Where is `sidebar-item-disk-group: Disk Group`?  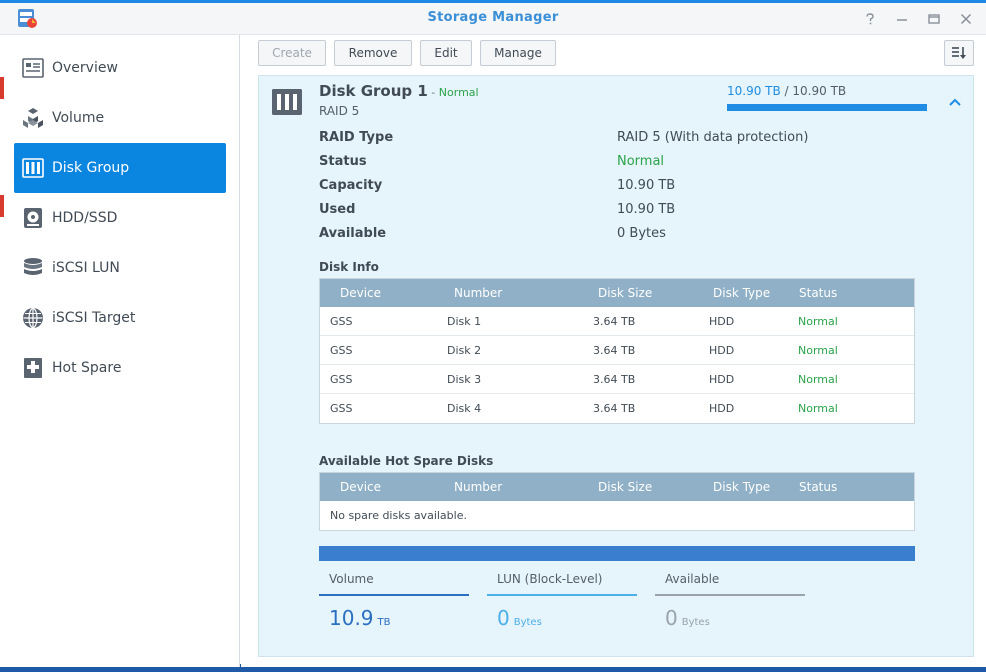
sidebar-item-disk-group: Disk Group is located at coordinates (120, 168).